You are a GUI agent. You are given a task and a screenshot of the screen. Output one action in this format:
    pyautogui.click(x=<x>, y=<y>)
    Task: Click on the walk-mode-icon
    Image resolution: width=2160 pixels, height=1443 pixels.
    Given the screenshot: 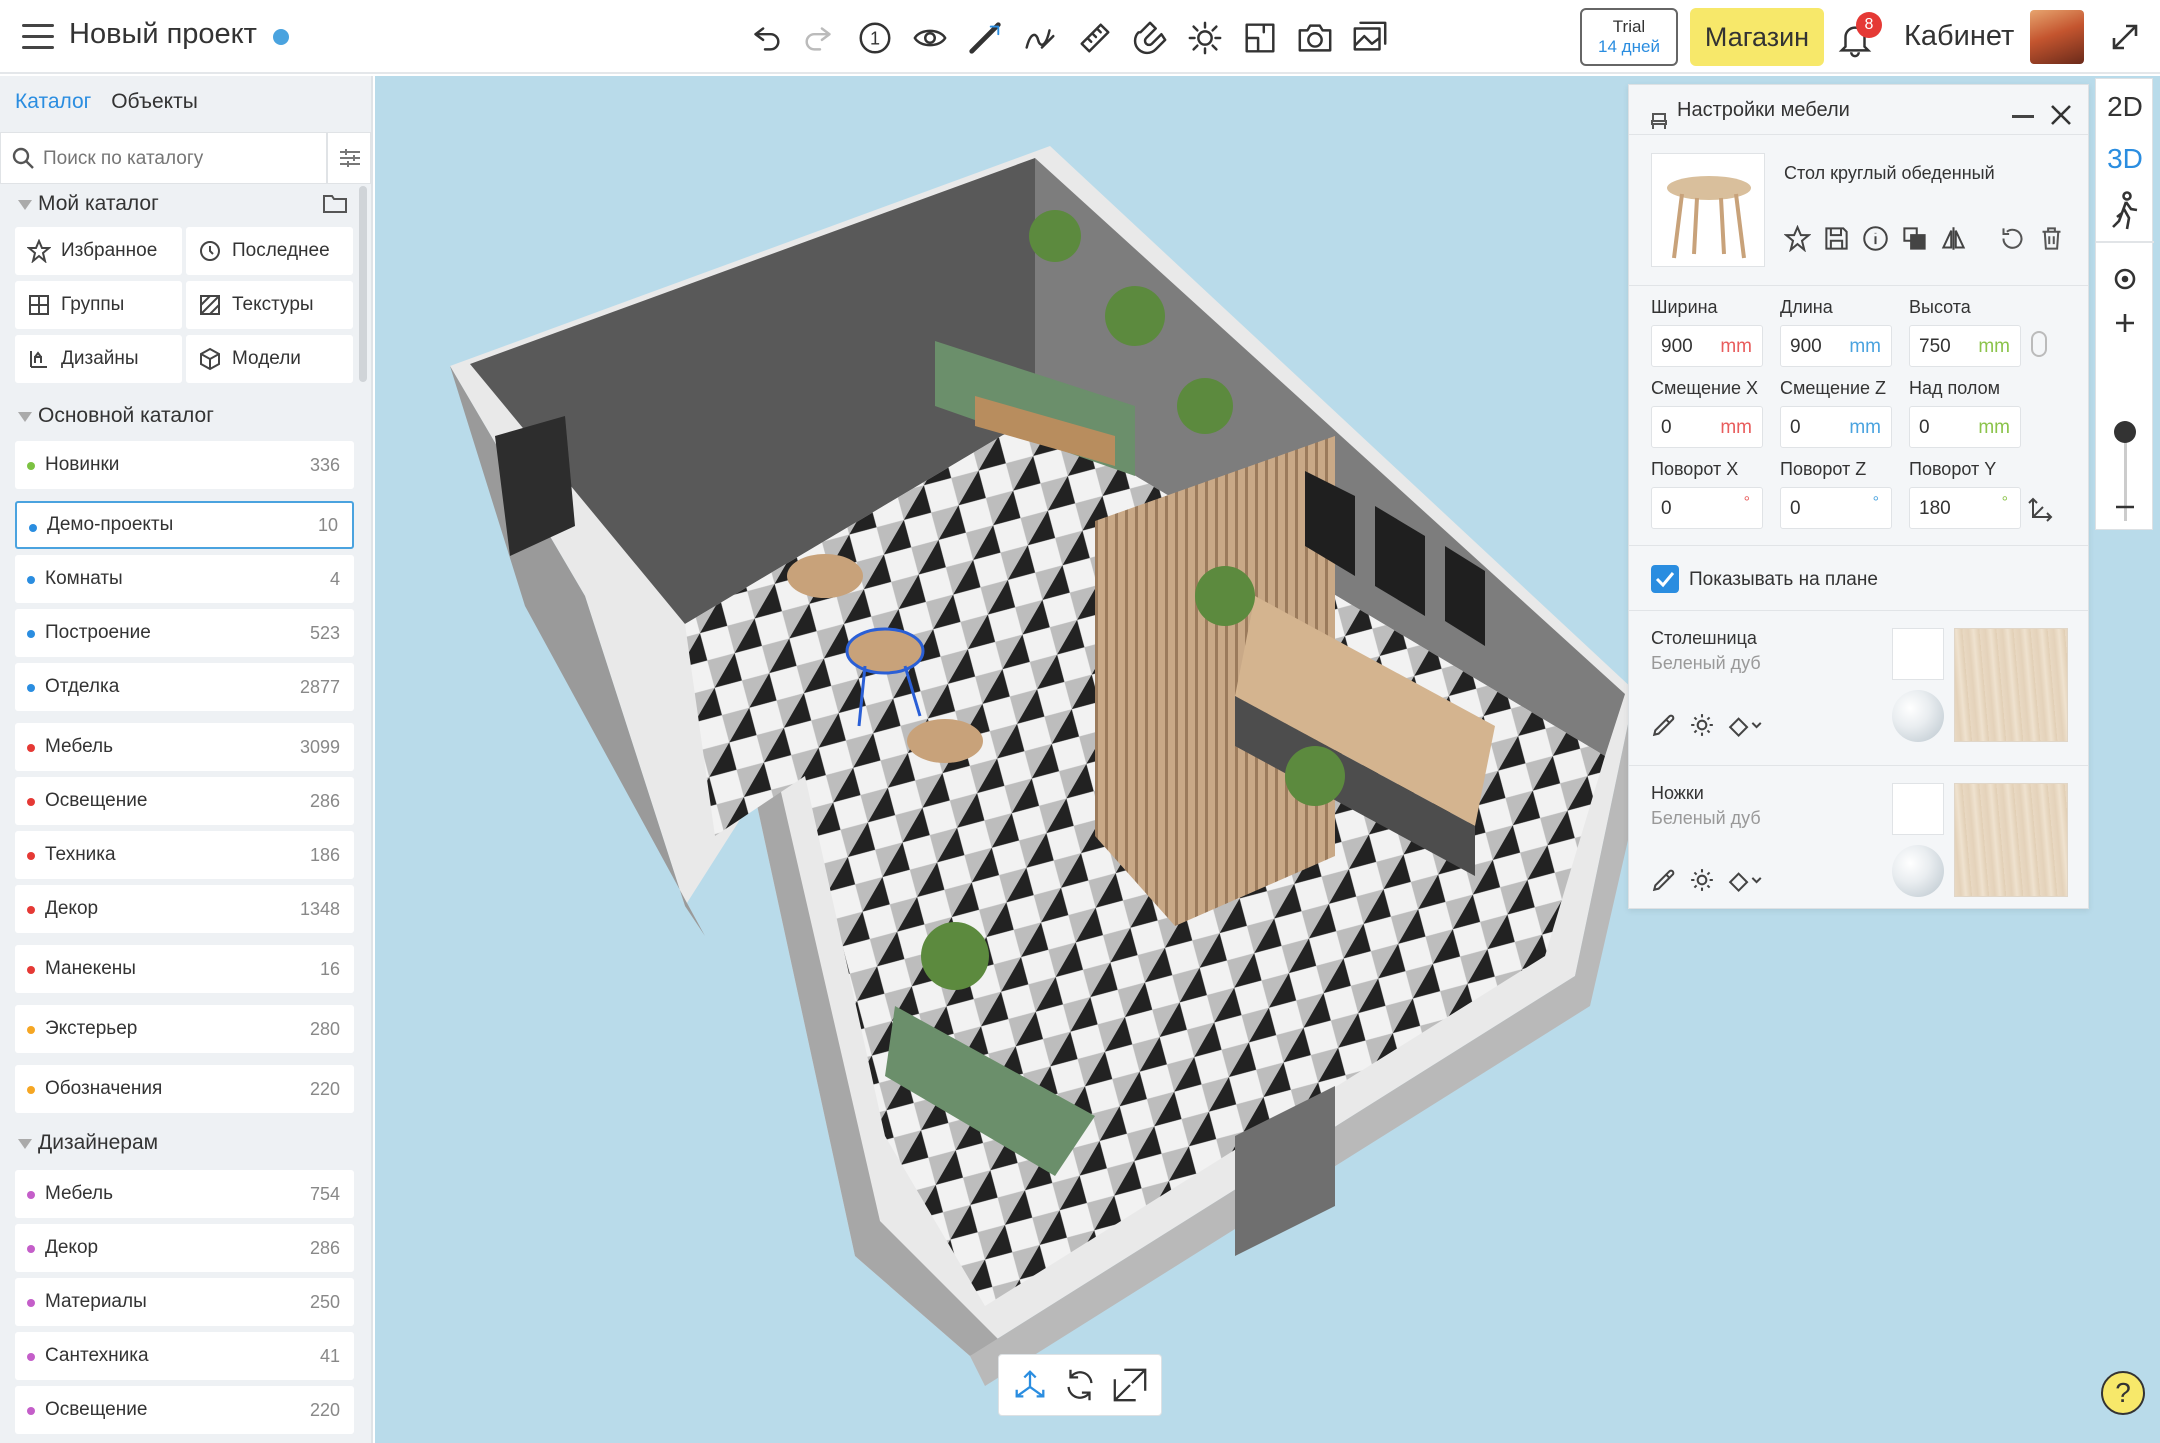 What is the action you would take?
    pyautogui.click(x=2125, y=211)
    